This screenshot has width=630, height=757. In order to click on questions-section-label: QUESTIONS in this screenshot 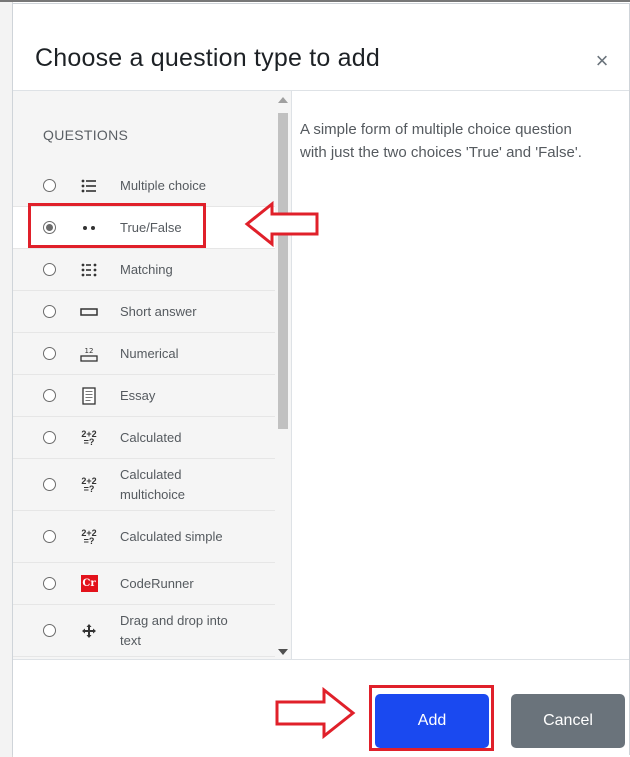, I will do `click(86, 135)`.